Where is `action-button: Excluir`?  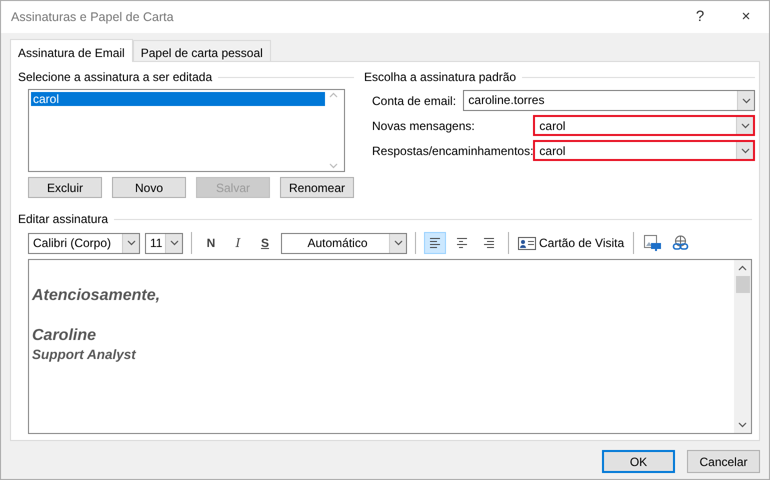
action-button: Excluir is located at coordinates (65, 187).